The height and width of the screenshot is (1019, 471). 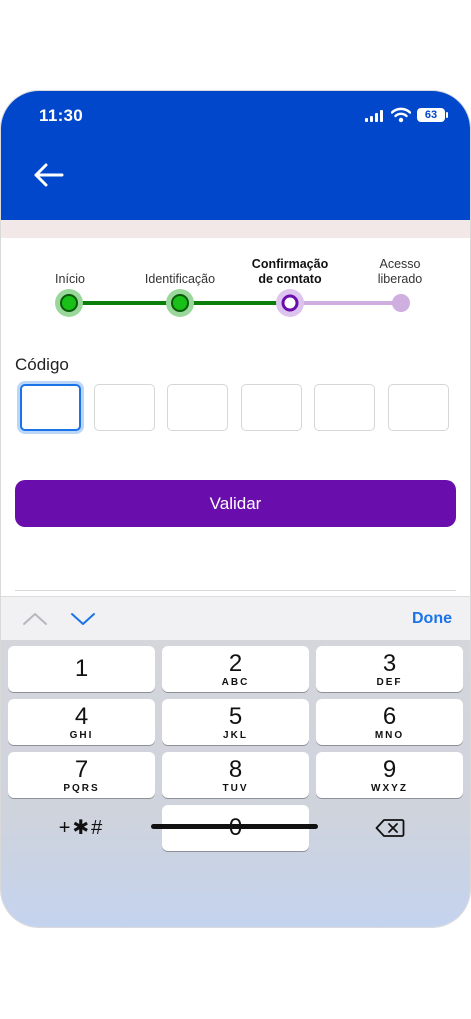 What do you see at coordinates (235, 155) in the screenshot?
I see `app-header: 11:30 63` at bounding box center [235, 155].